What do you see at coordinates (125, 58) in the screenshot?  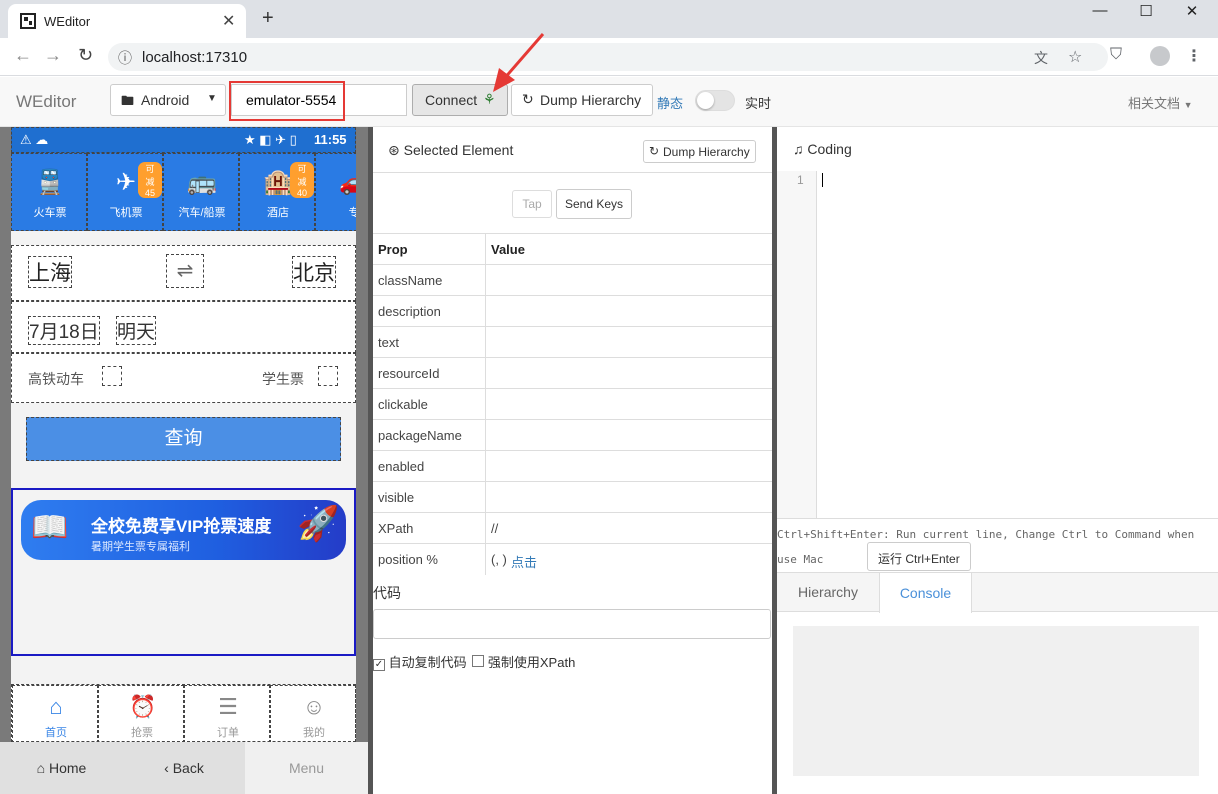 I see `info-icon: ⓘ` at bounding box center [125, 58].